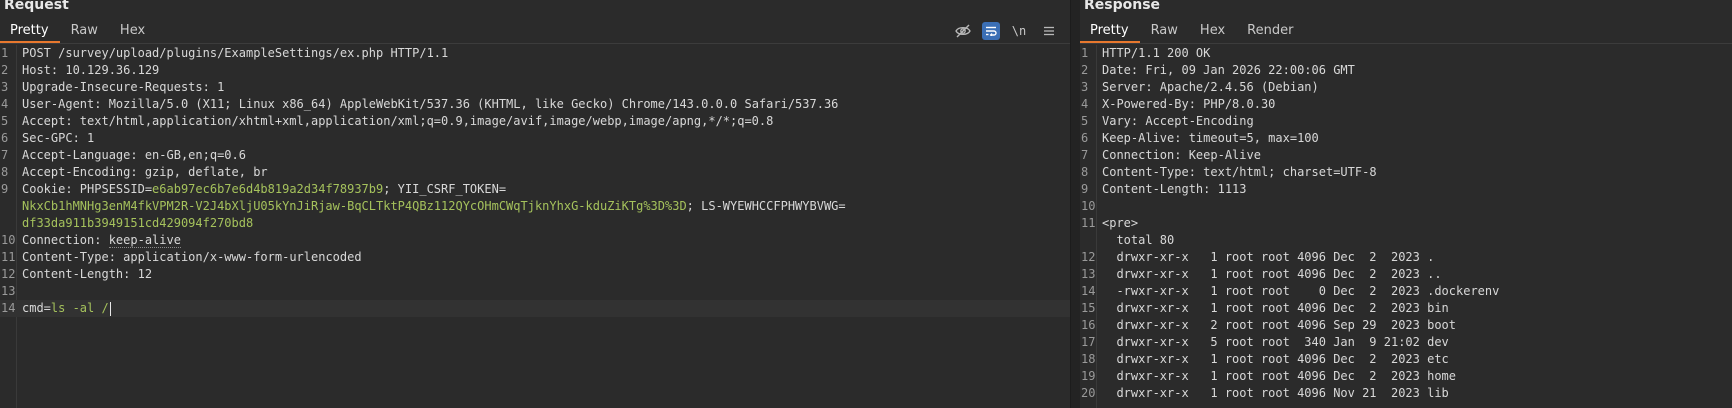 The image size is (1732, 408). Describe the element at coordinates (535, 43) in the screenshot. I see `request-tab-separator` at that location.